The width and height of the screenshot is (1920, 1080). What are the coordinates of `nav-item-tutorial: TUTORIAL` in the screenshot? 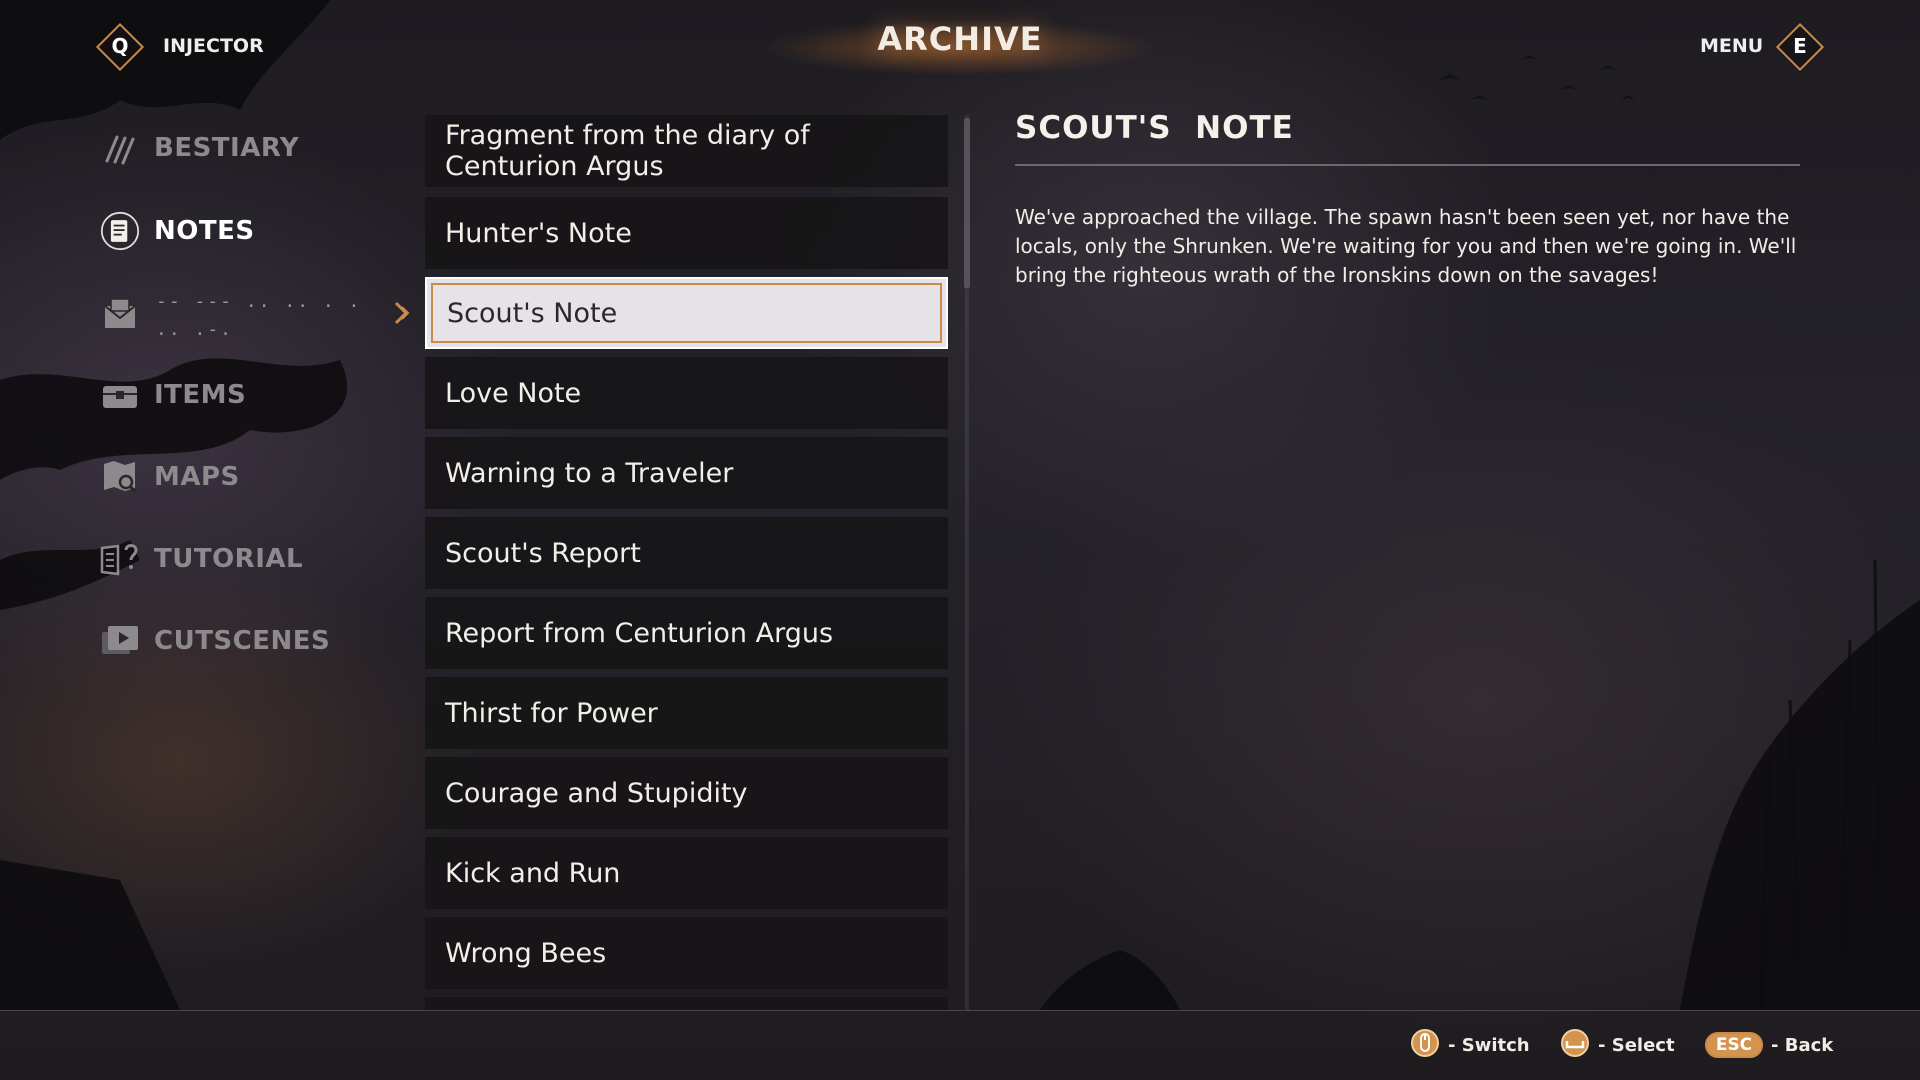 It's located at (201, 559).